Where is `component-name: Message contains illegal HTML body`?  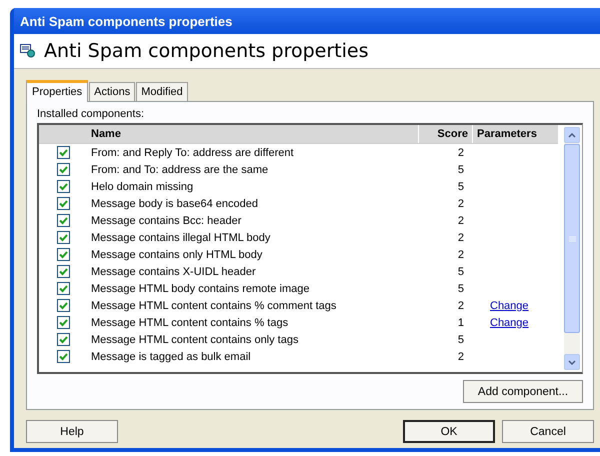
component-name: Message contains illegal HTML body is located at coordinates (181, 238).